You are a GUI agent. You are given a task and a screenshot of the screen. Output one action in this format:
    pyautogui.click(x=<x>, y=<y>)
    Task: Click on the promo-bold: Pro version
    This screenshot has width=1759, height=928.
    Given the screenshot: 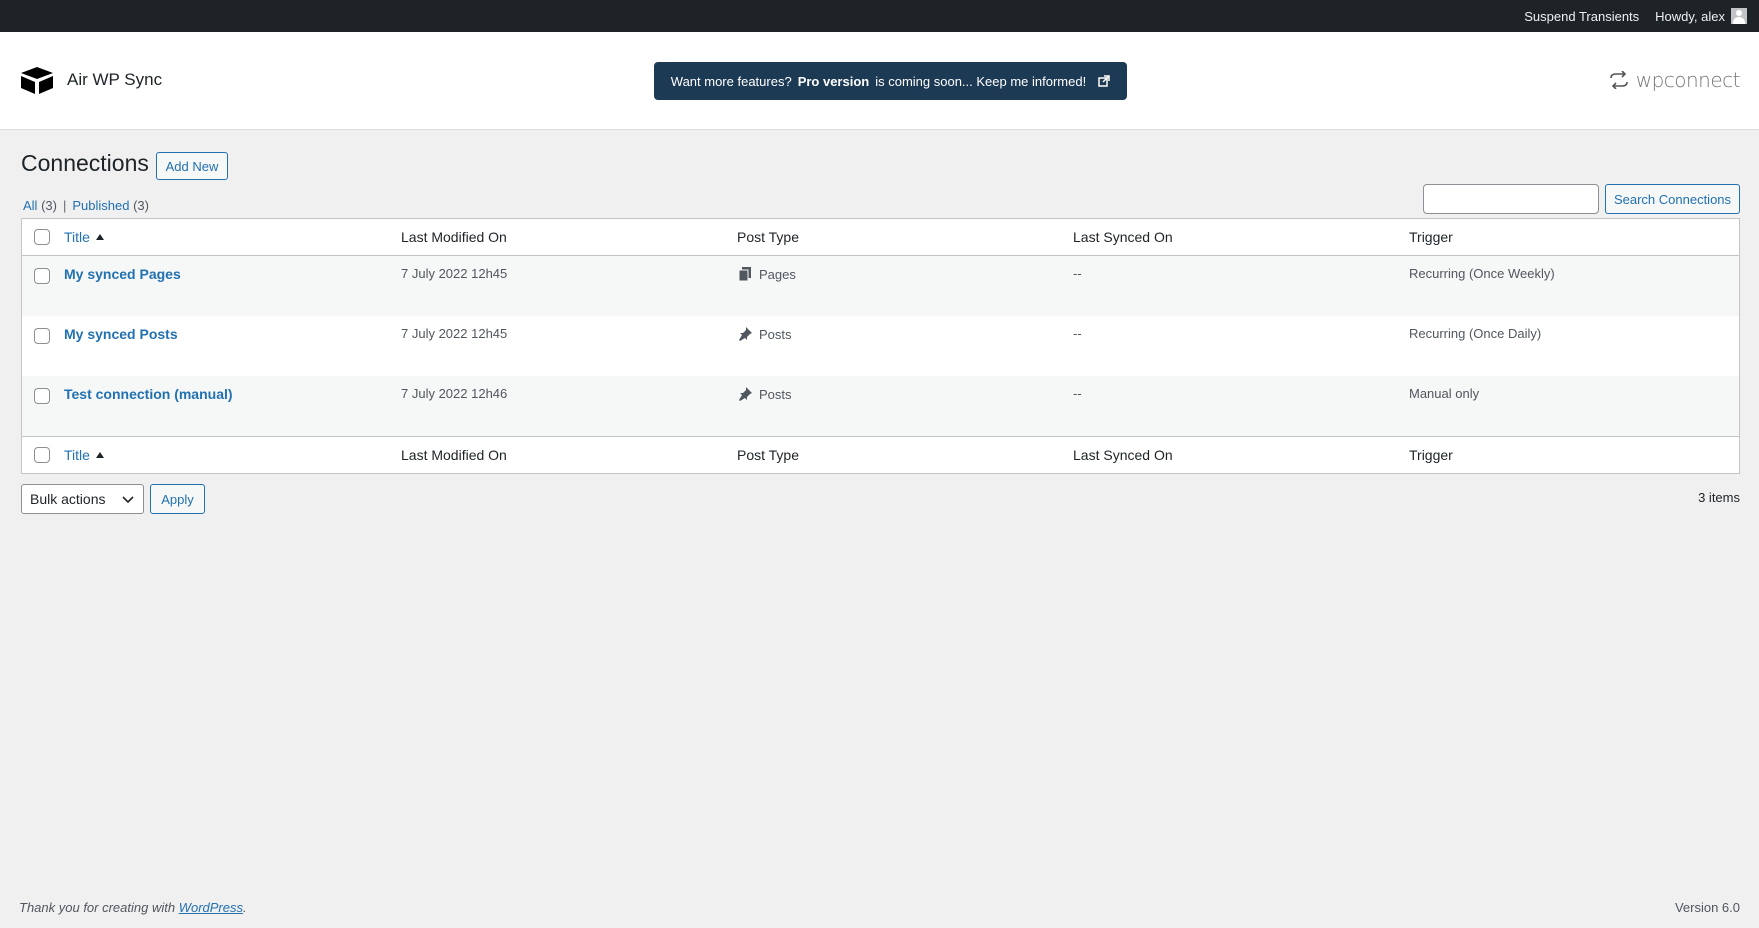 What is the action you would take?
    pyautogui.click(x=833, y=81)
    